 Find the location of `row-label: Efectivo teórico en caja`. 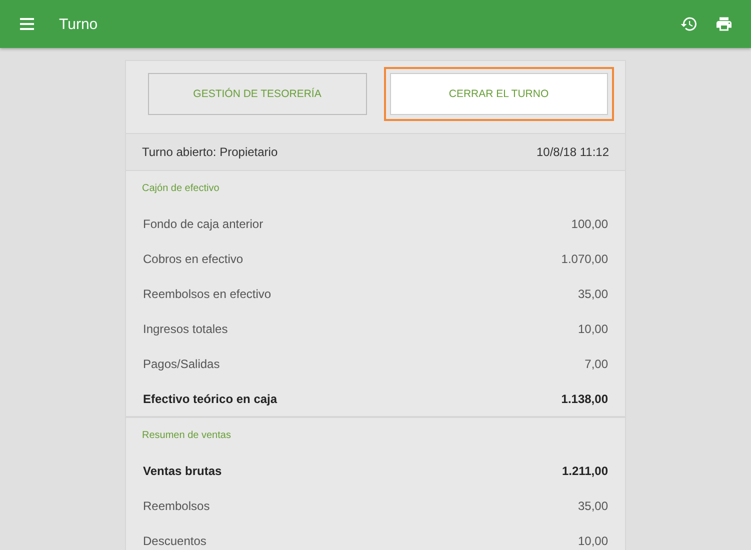

row-label: Efectivo teórico en caja is located at coordinates (210, 399).